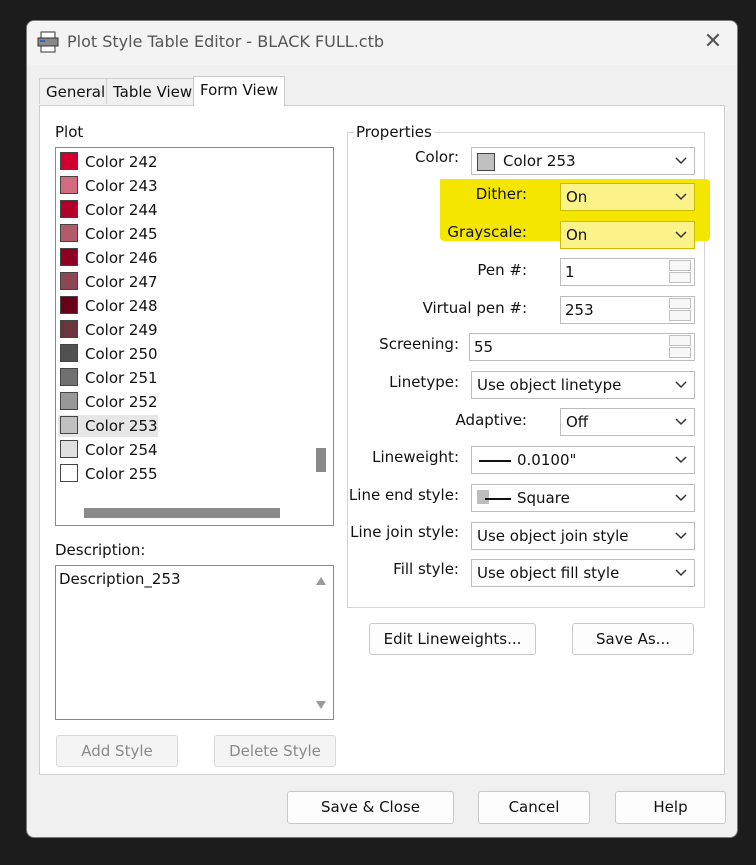 Image resolution: width=756 pixels, height=865 pixels. Describe the element at coordinates (121, 354) in the screenshot. I see `list-item-label: Color 250` at that location.